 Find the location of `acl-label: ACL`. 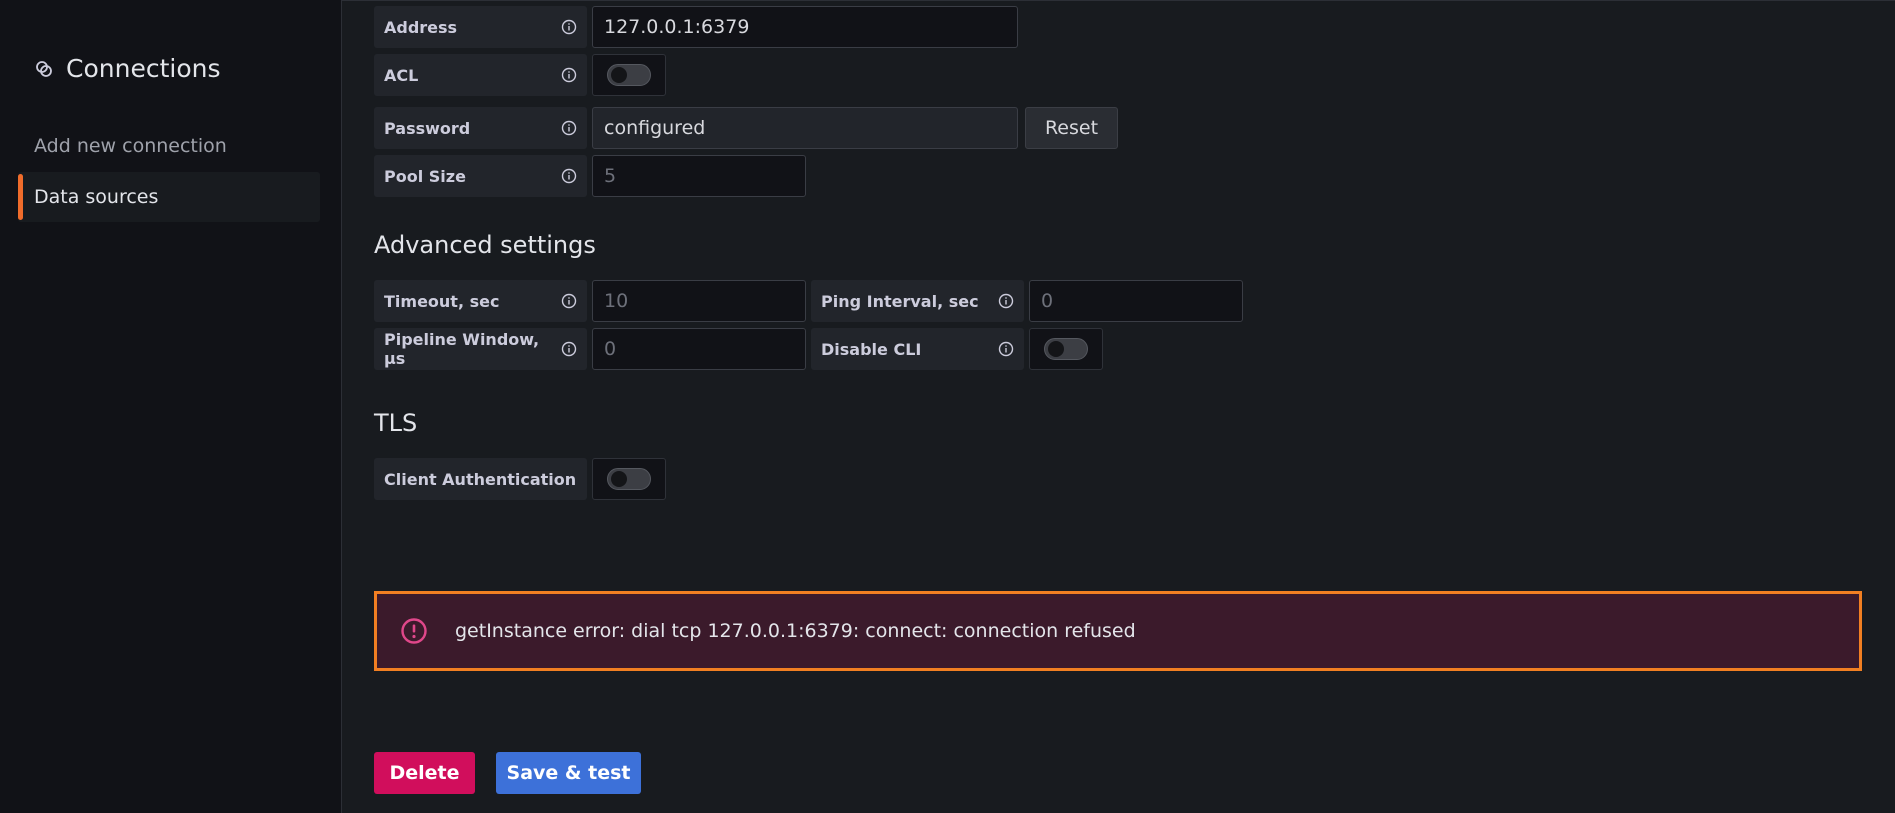

acl-label: ACL is located at coordinates (480, 75).